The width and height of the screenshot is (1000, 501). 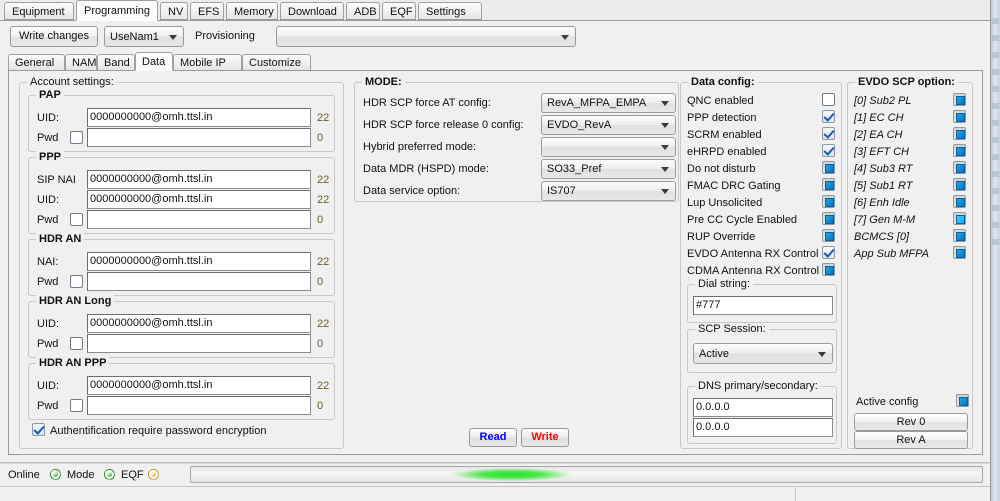 I want to click on sub-tab-mobile-ip: Mobile IP, so click(x=207, y=62).